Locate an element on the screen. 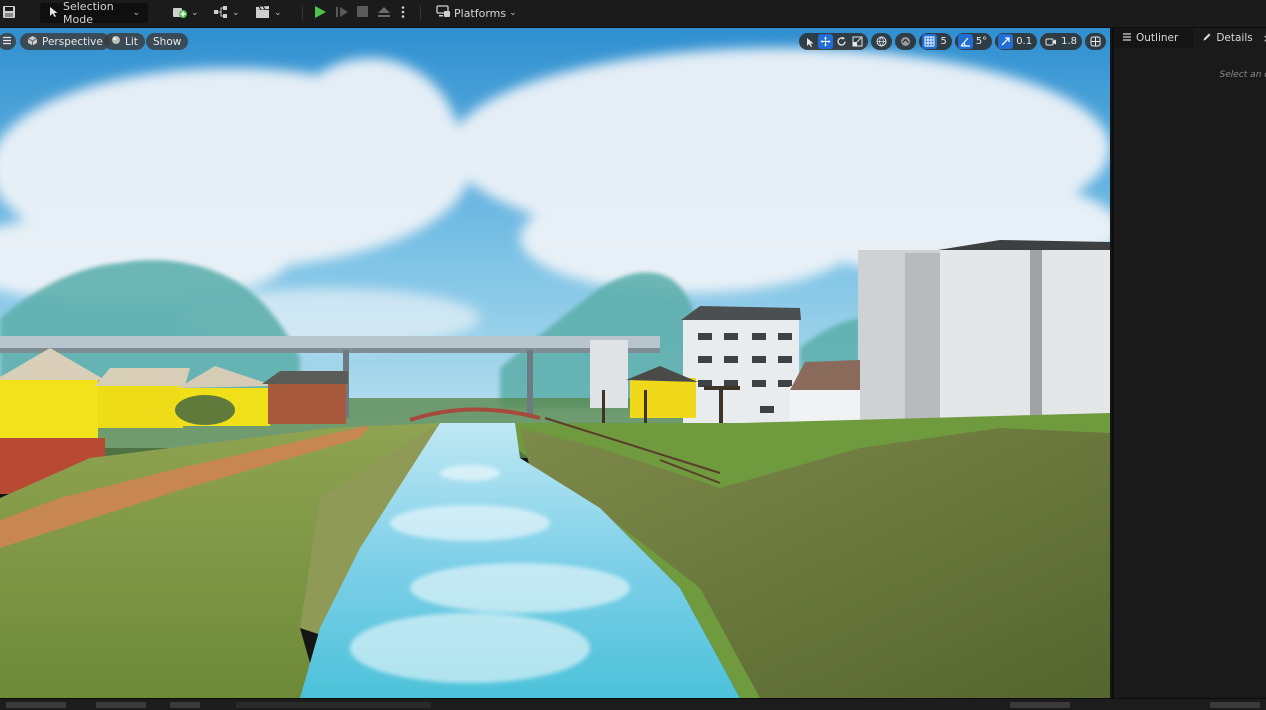 This screenshot has width=1266, height=710. show-button: Show is located at coordinates (167, 41).